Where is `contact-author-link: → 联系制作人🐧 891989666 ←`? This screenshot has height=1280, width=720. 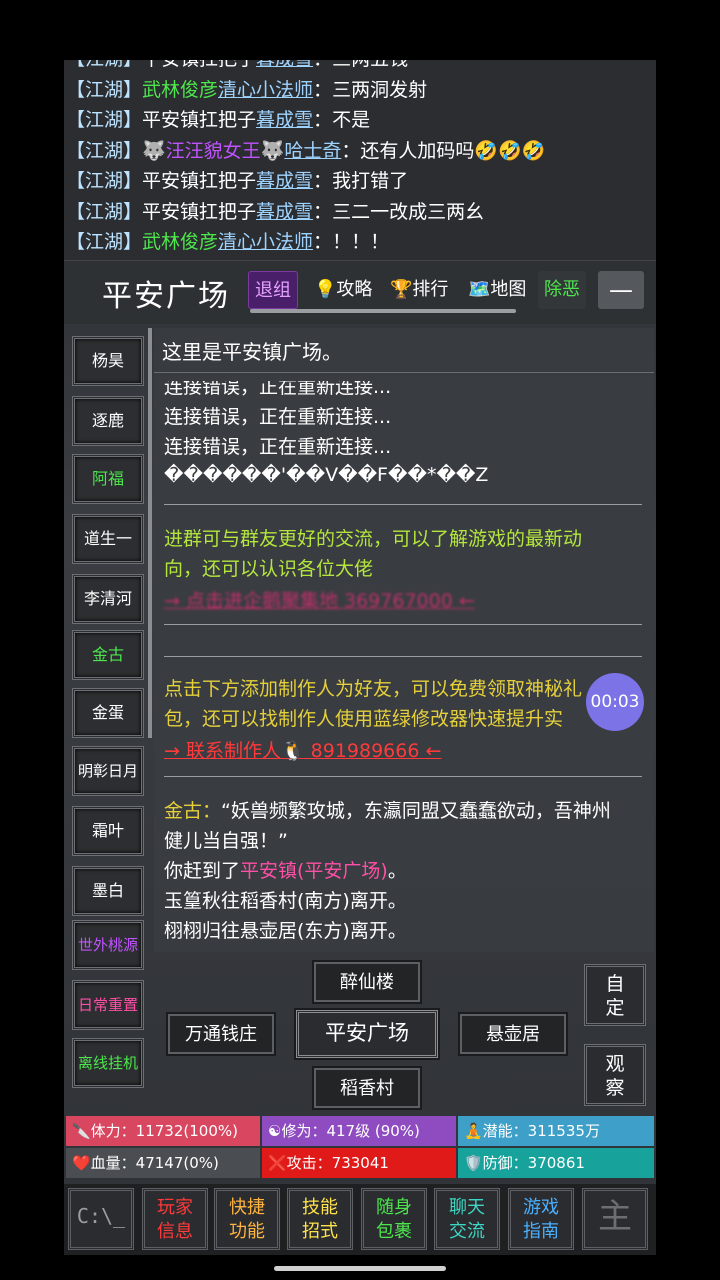 contact-author-link: → 联系制作人🐧 891989666 ← is located at coordinates (302, 749).